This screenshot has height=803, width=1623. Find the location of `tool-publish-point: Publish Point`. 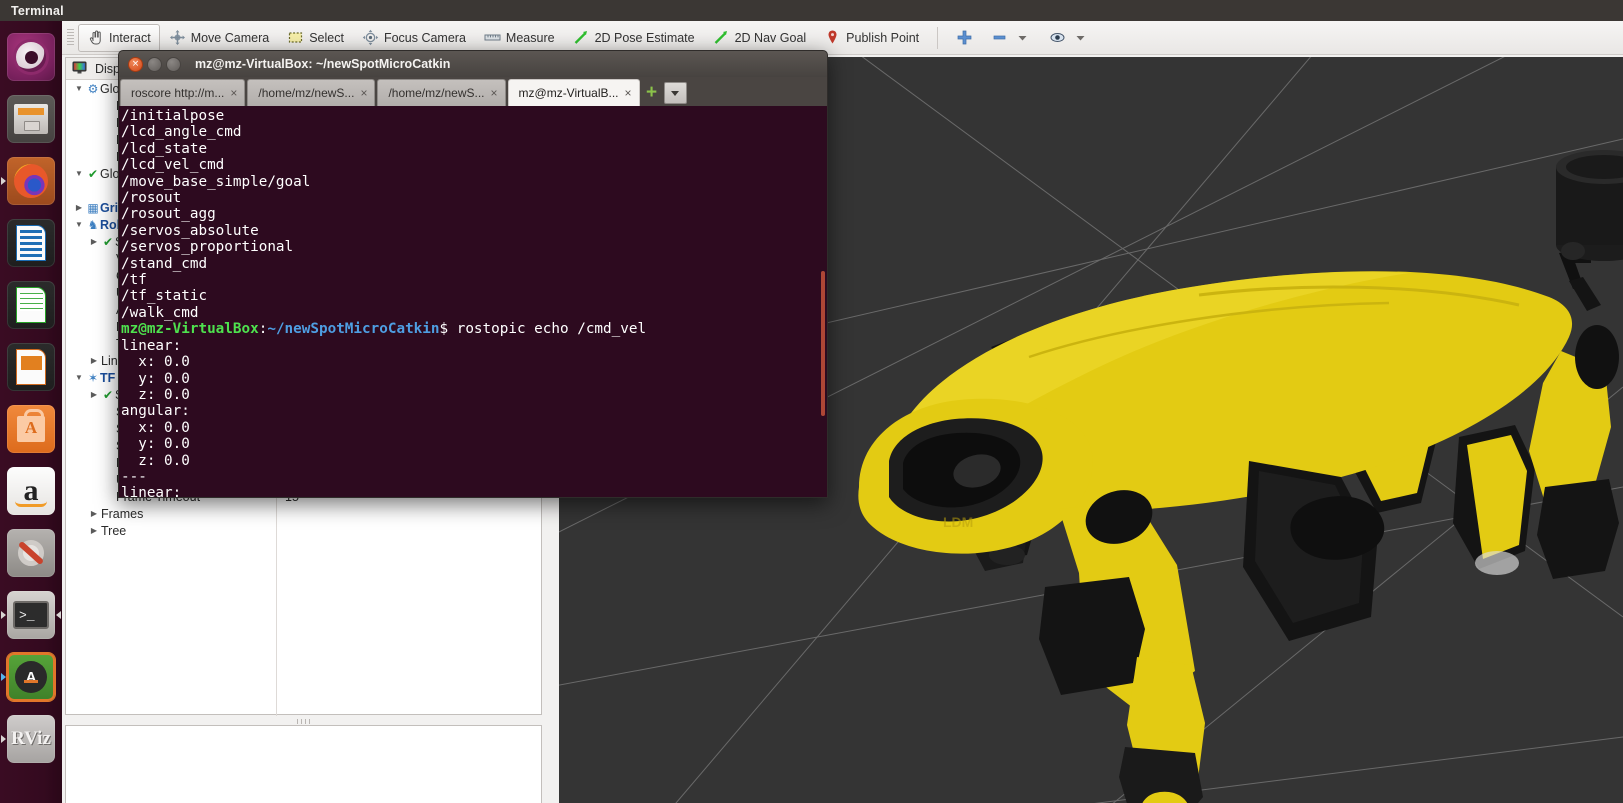

tool-publish-point: Publish Point is located at coordinates (871, 38).